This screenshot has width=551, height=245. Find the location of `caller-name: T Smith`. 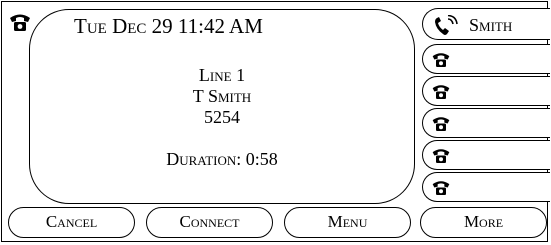

caller-name: T Smith is located at coordinates (222, 96).